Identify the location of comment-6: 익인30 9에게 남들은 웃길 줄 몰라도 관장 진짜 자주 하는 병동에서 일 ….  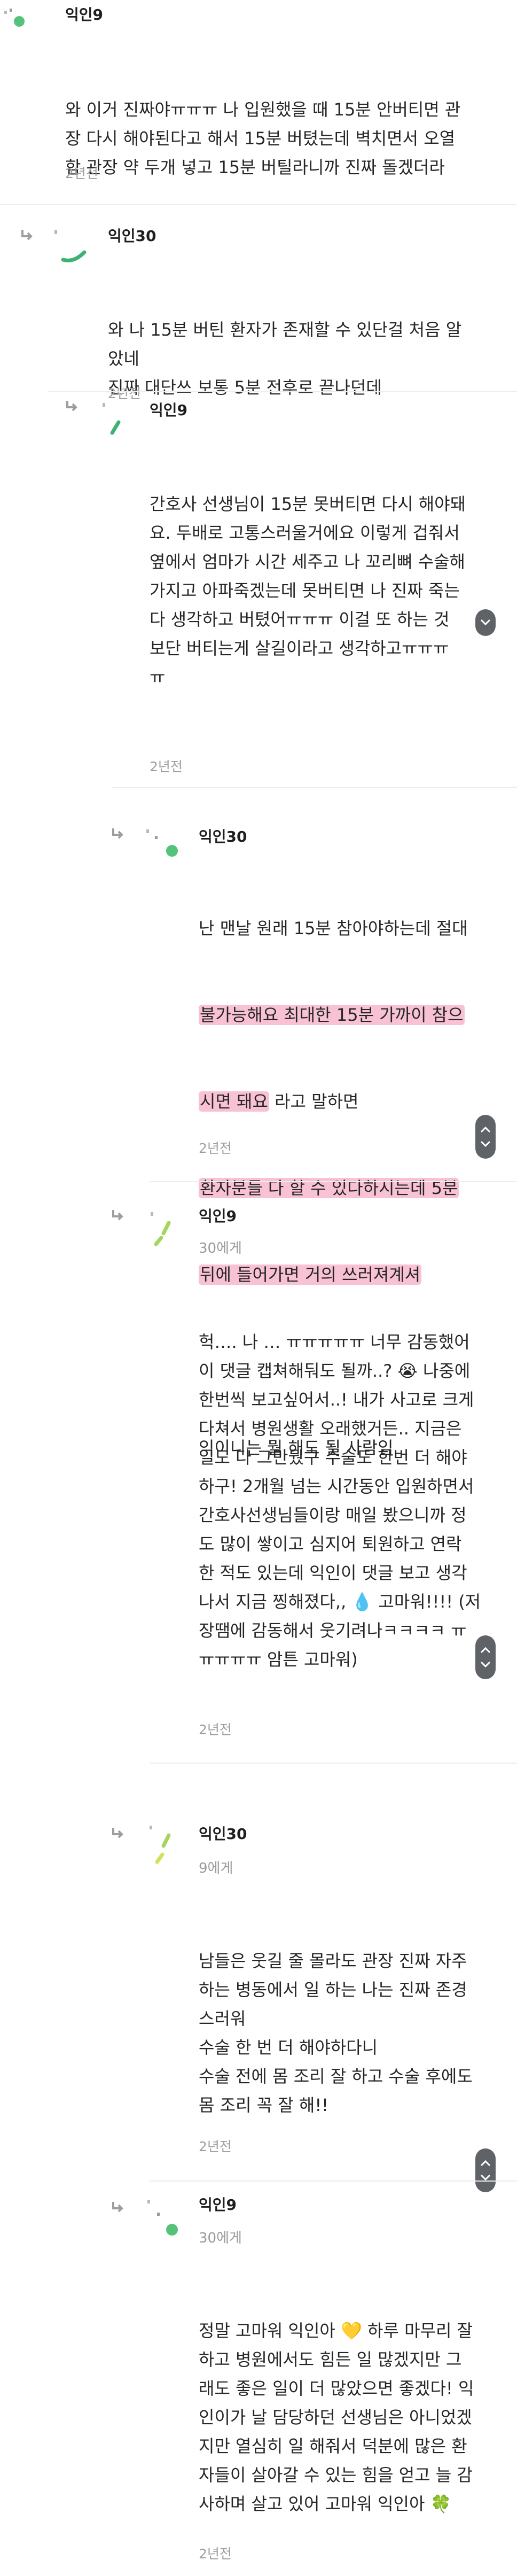
(325, 1996).